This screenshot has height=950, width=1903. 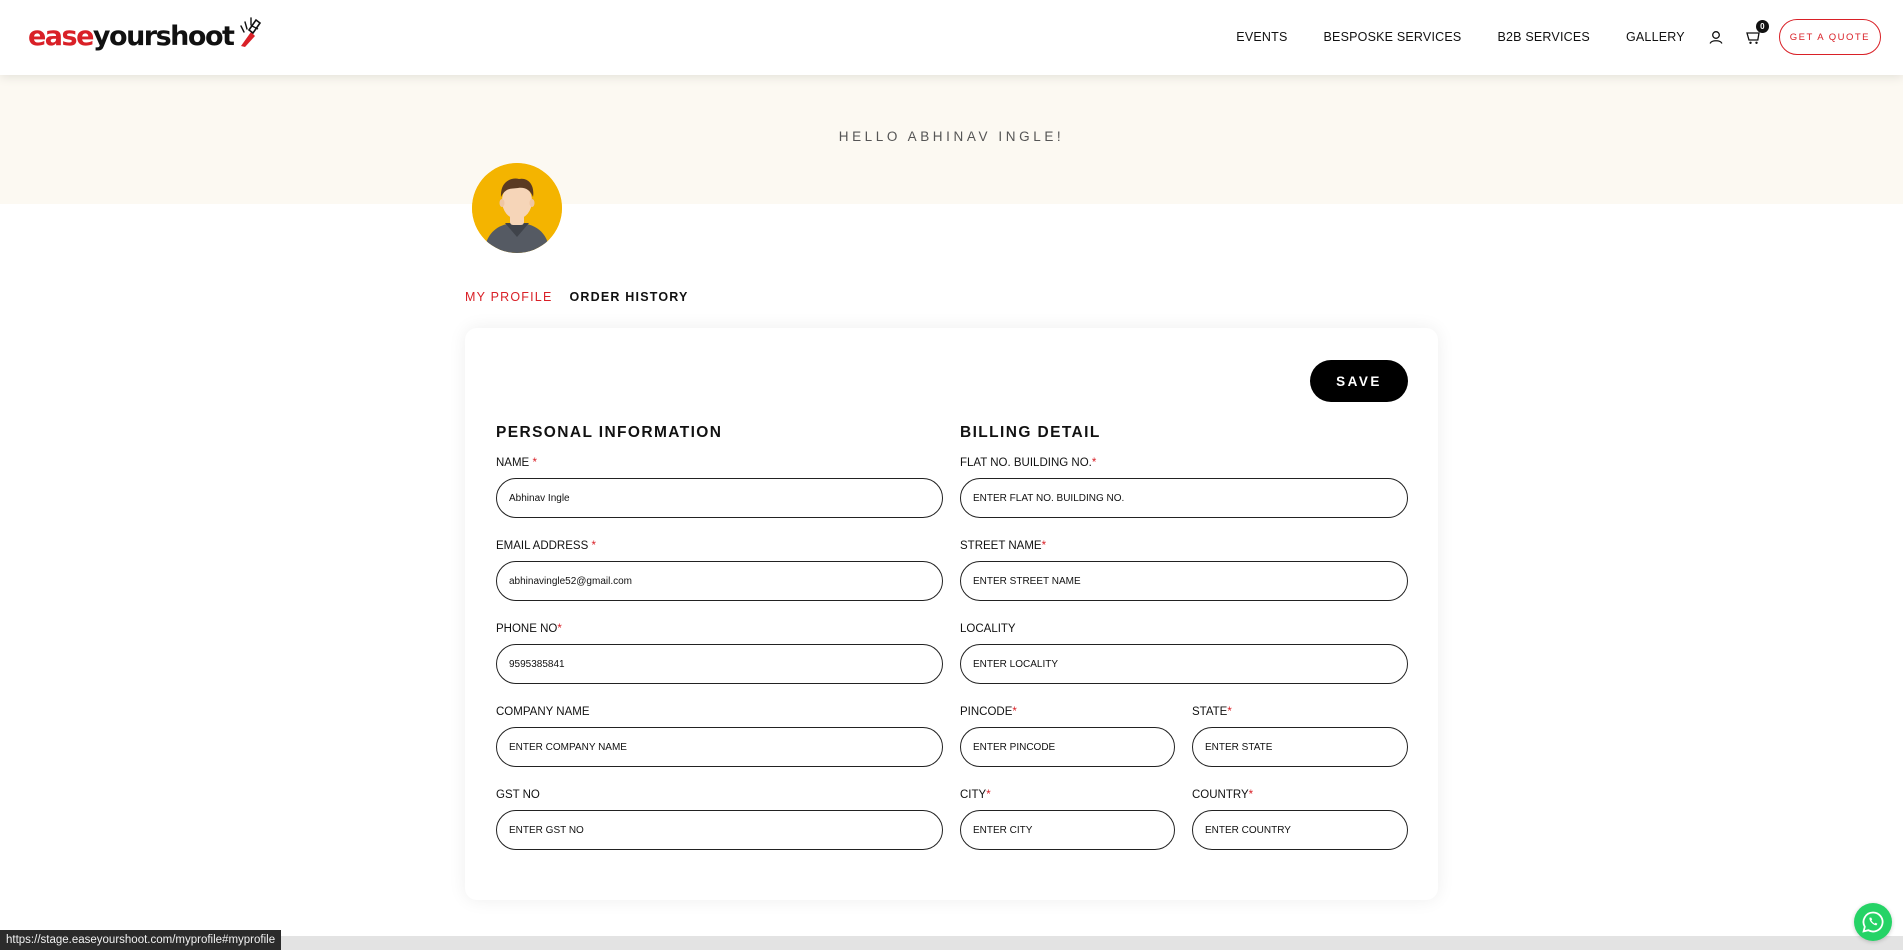 I want to click on user-icon, so click(x=1716, y=37).